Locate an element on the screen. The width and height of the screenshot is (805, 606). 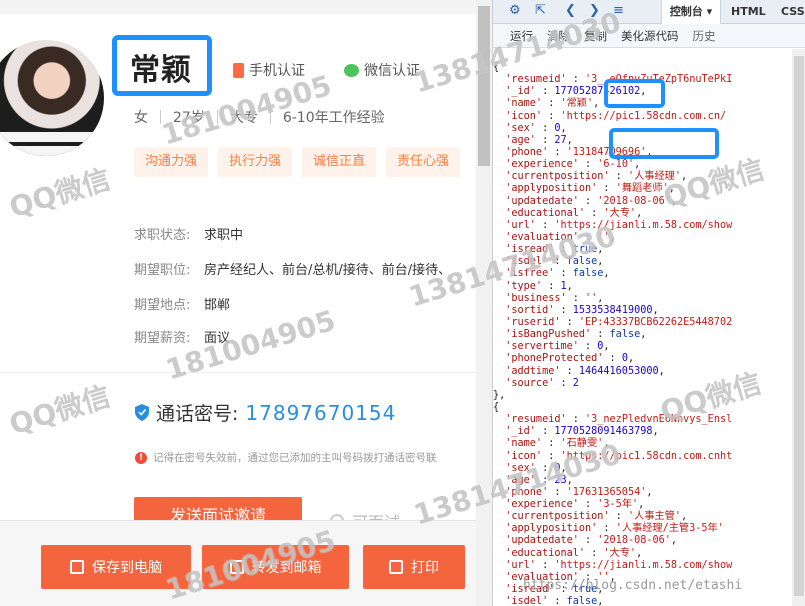
divider is located at coordinates (270, 117).